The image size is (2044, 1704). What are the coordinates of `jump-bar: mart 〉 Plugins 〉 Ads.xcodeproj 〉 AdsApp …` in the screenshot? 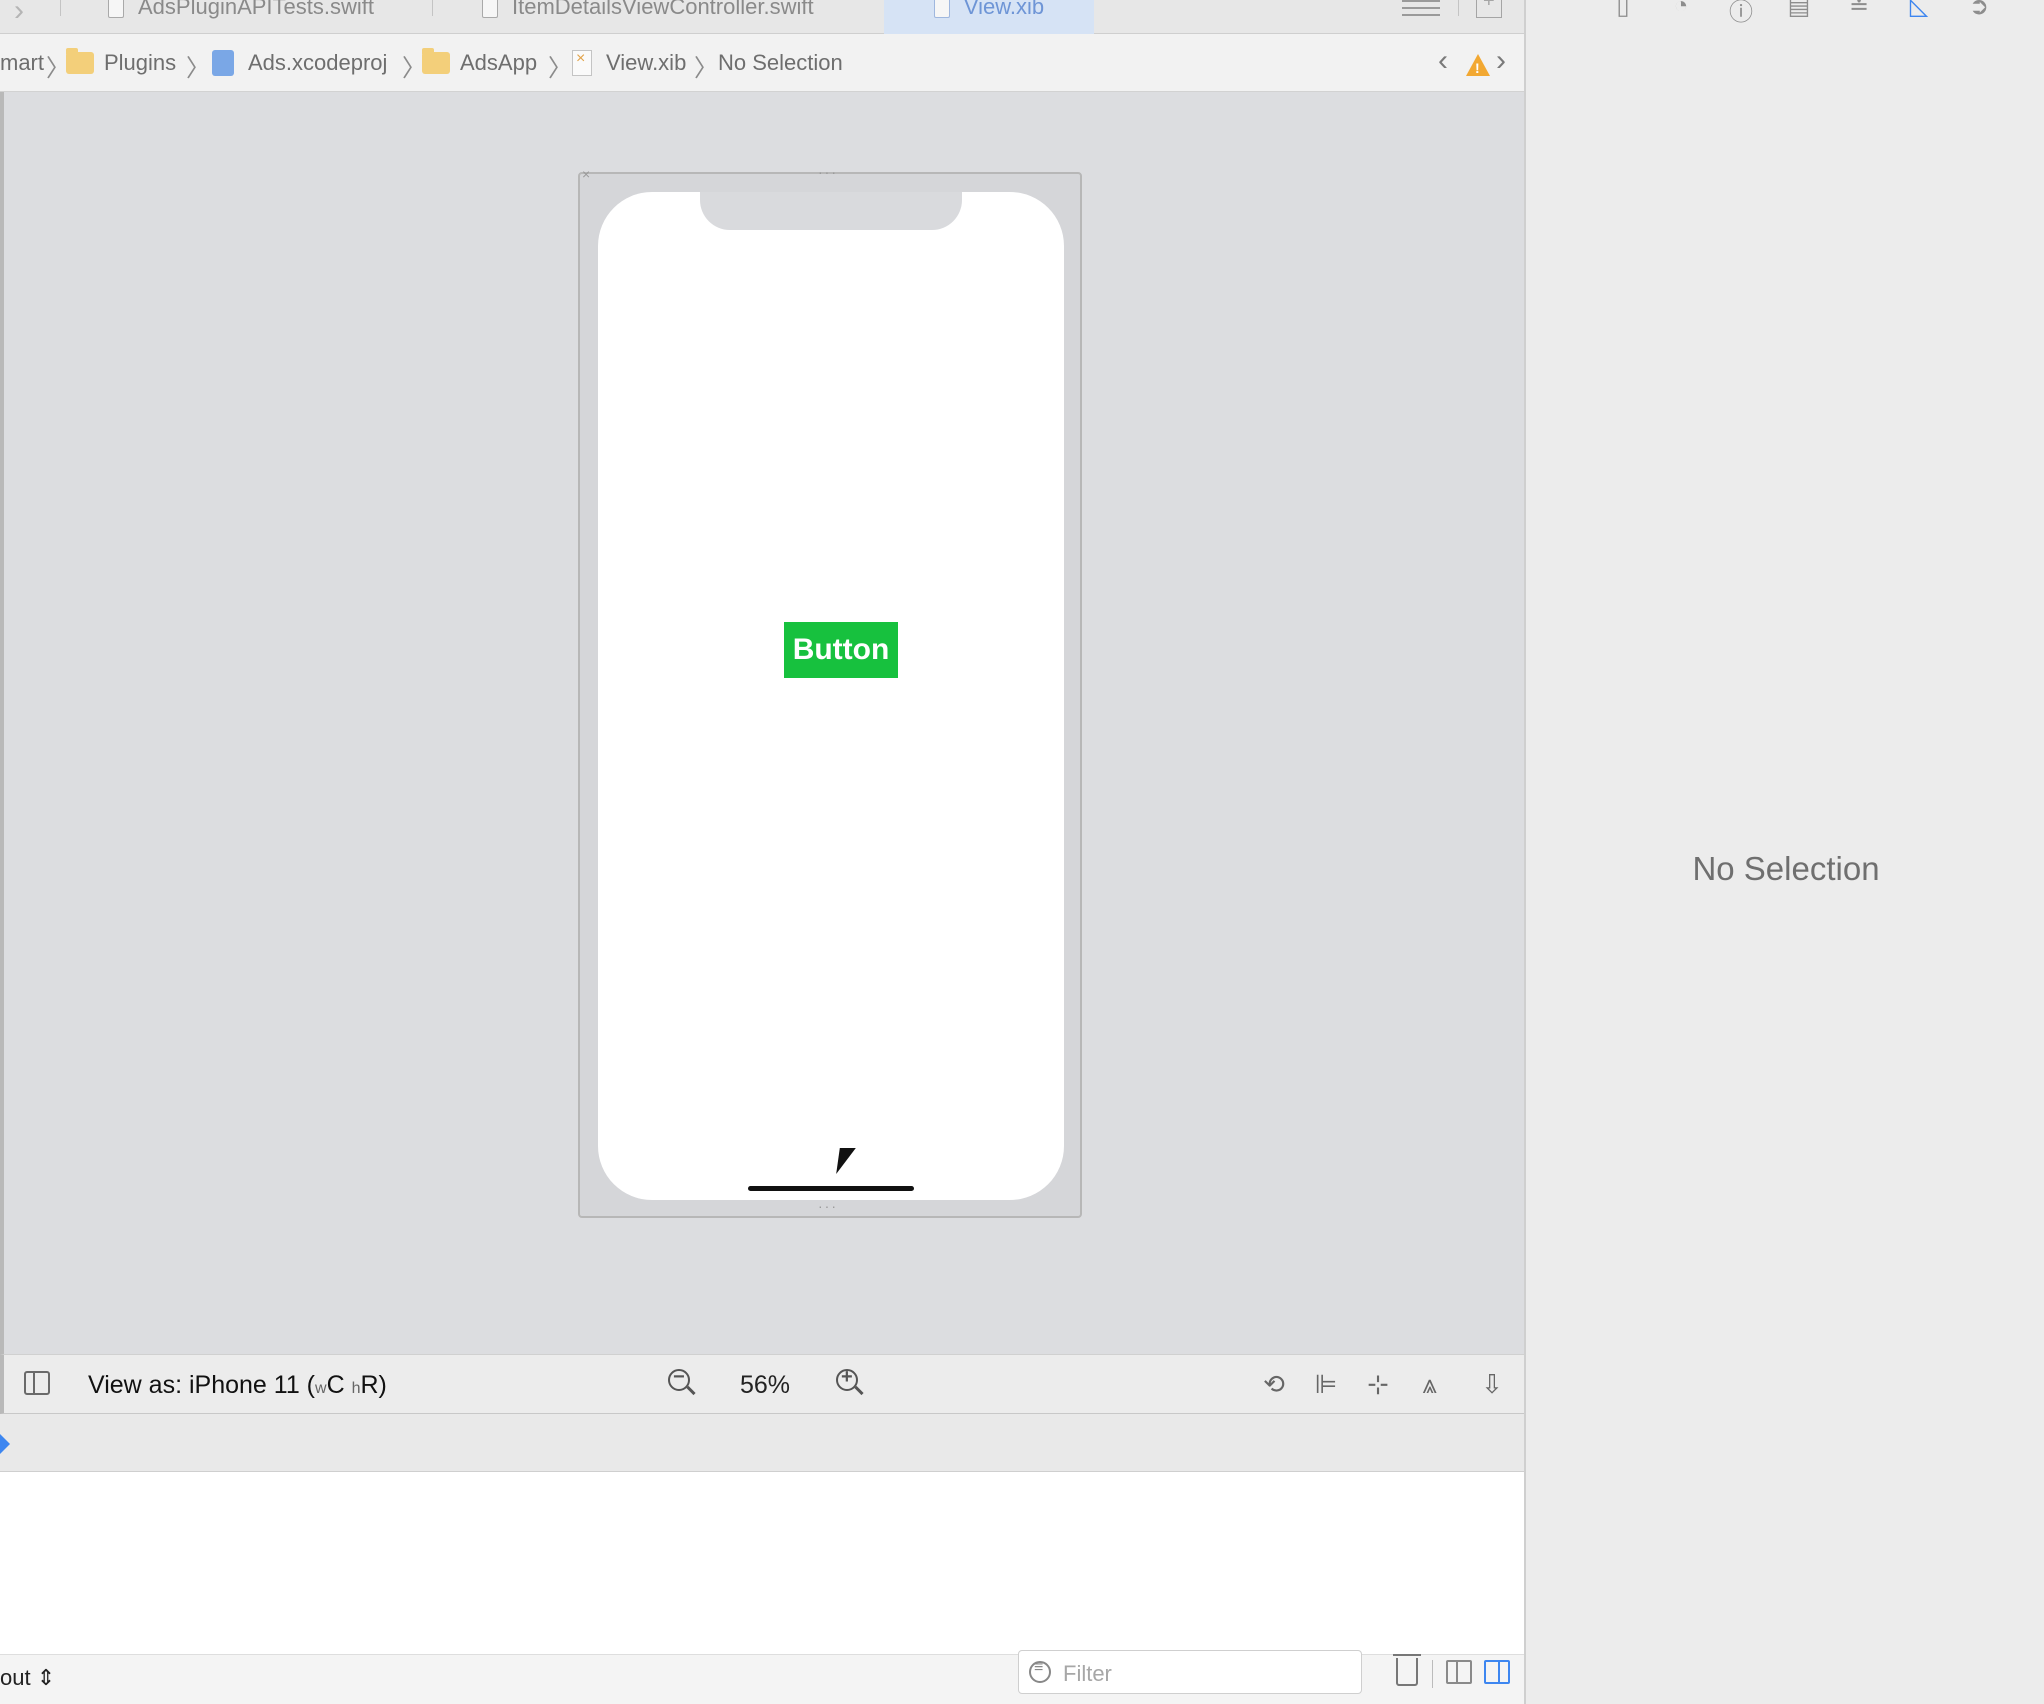 It's located at (762, 63).